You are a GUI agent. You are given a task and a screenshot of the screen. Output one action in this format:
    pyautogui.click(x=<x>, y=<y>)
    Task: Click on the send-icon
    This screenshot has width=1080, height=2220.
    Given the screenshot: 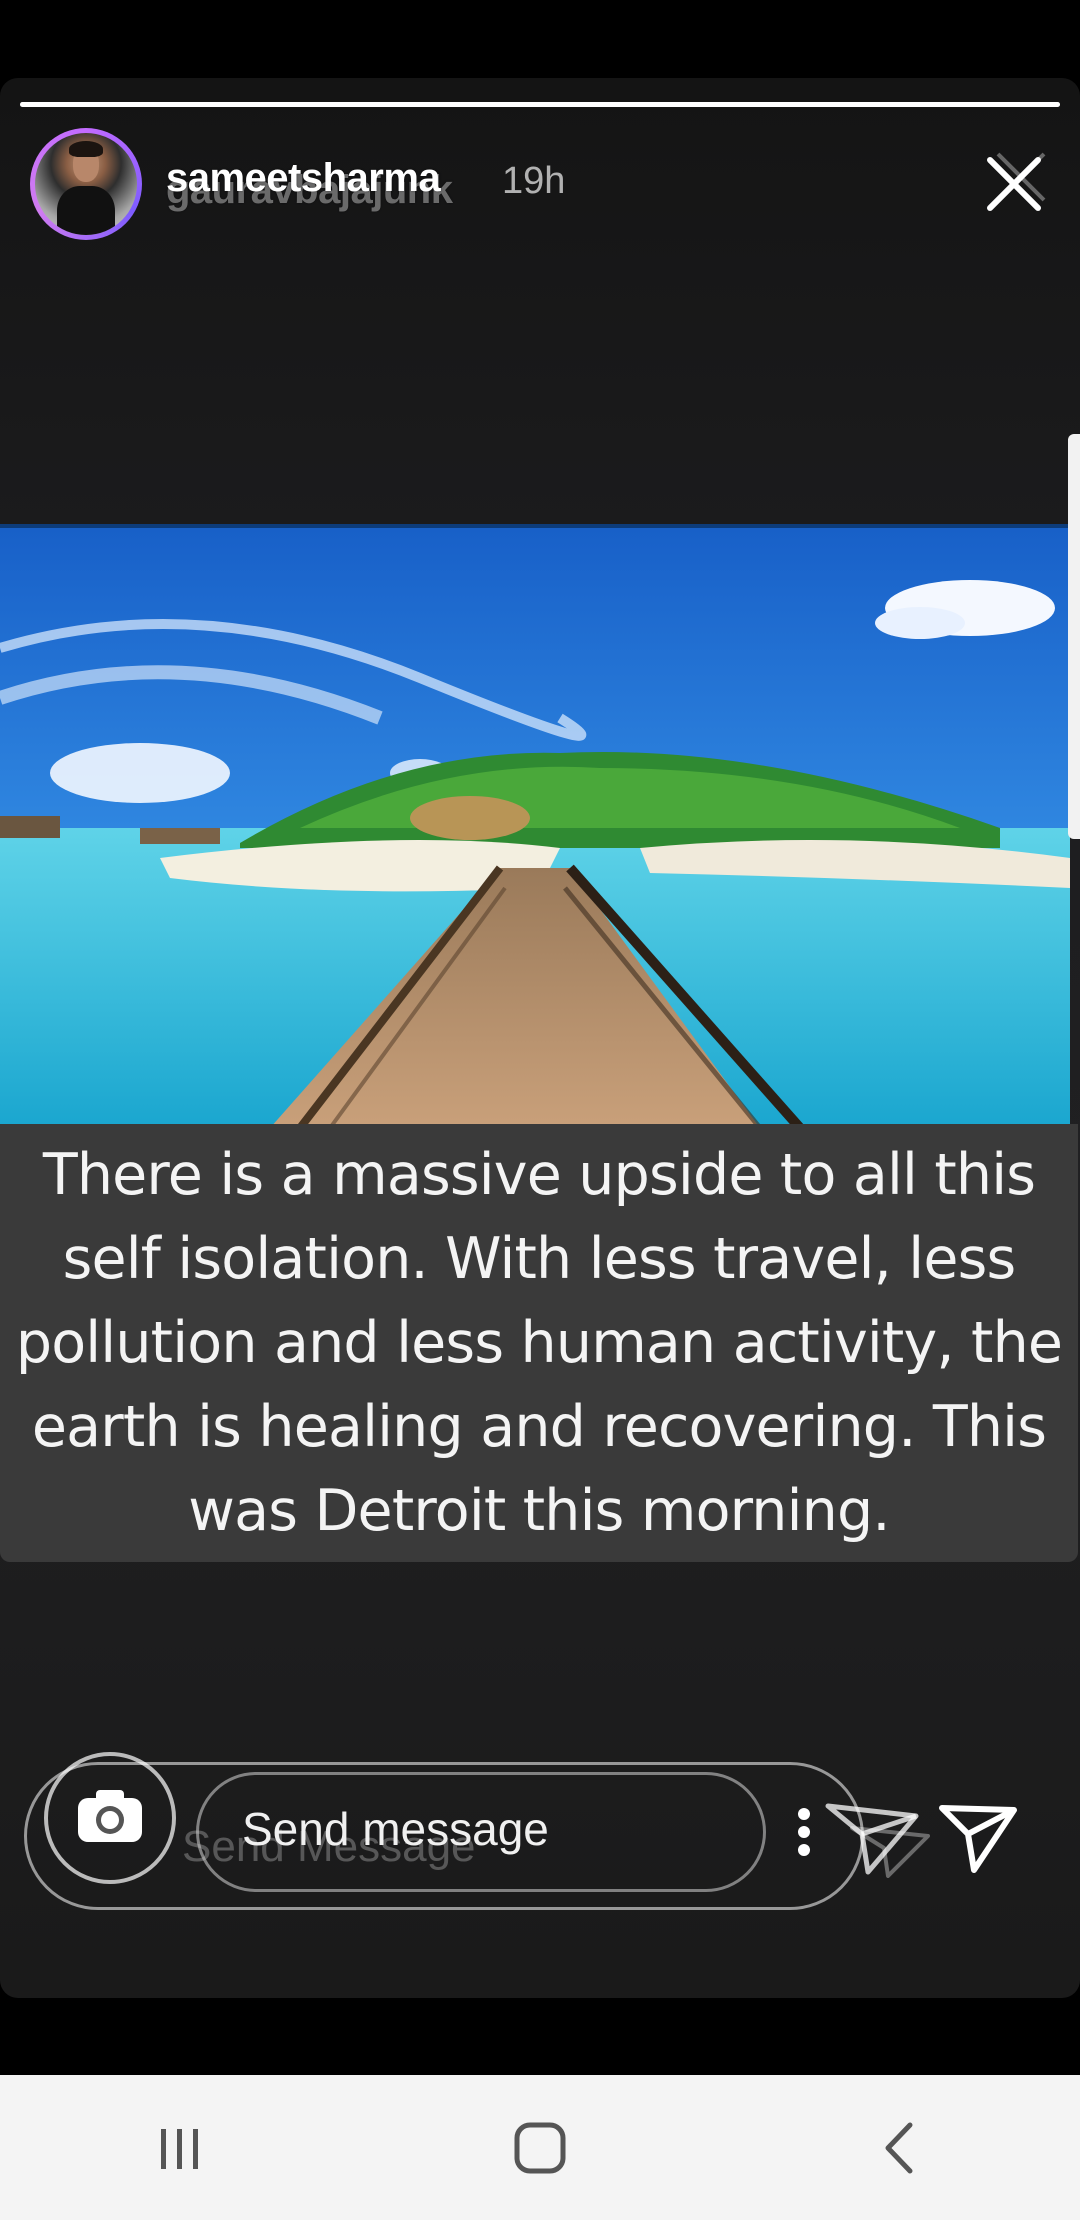 What is the action you would take?
    pyautogui.click(x=978, y=1840)
    